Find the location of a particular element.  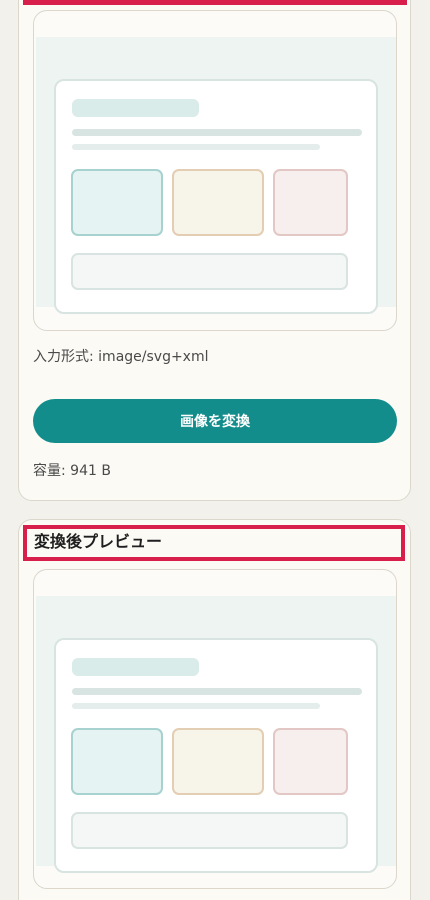

file-size-label: 容量: 941 B is located at coordinates (72, 471).